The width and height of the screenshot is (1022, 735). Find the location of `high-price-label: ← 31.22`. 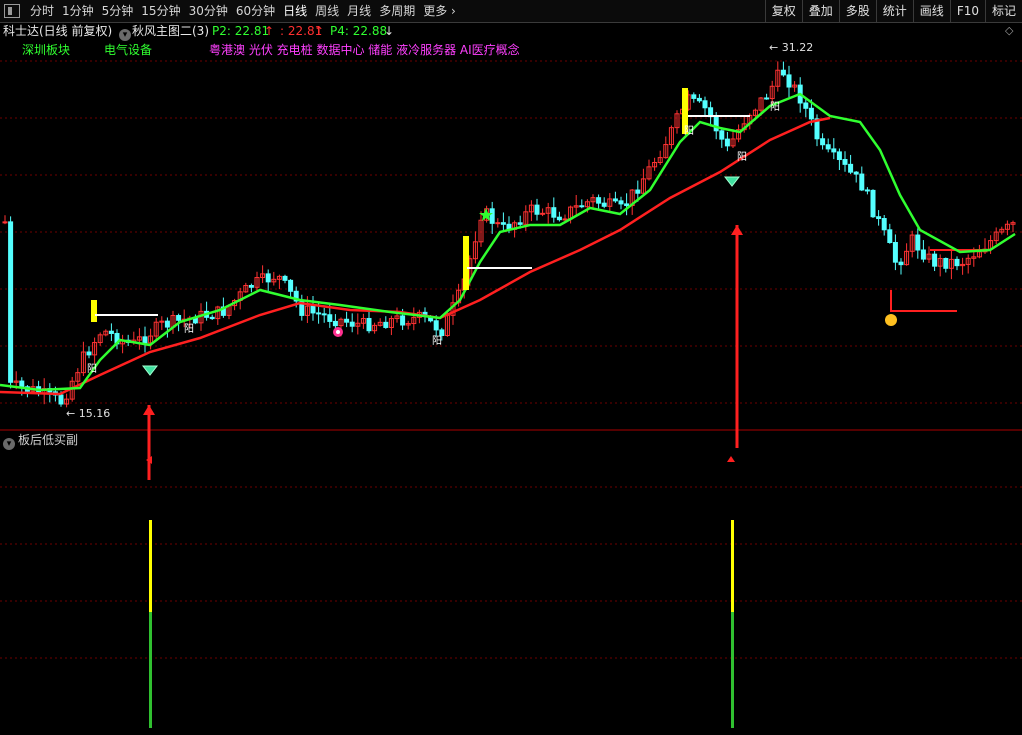

high-price-label: ← 31.22 is located at coordinates (791, 47).